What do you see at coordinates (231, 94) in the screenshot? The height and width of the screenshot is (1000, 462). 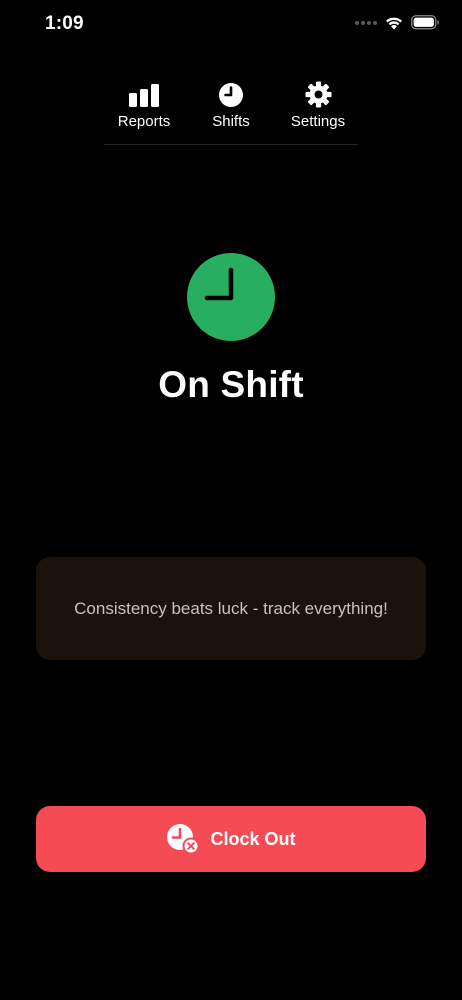 I see `clock-icon` at bounding box center [231, 94].